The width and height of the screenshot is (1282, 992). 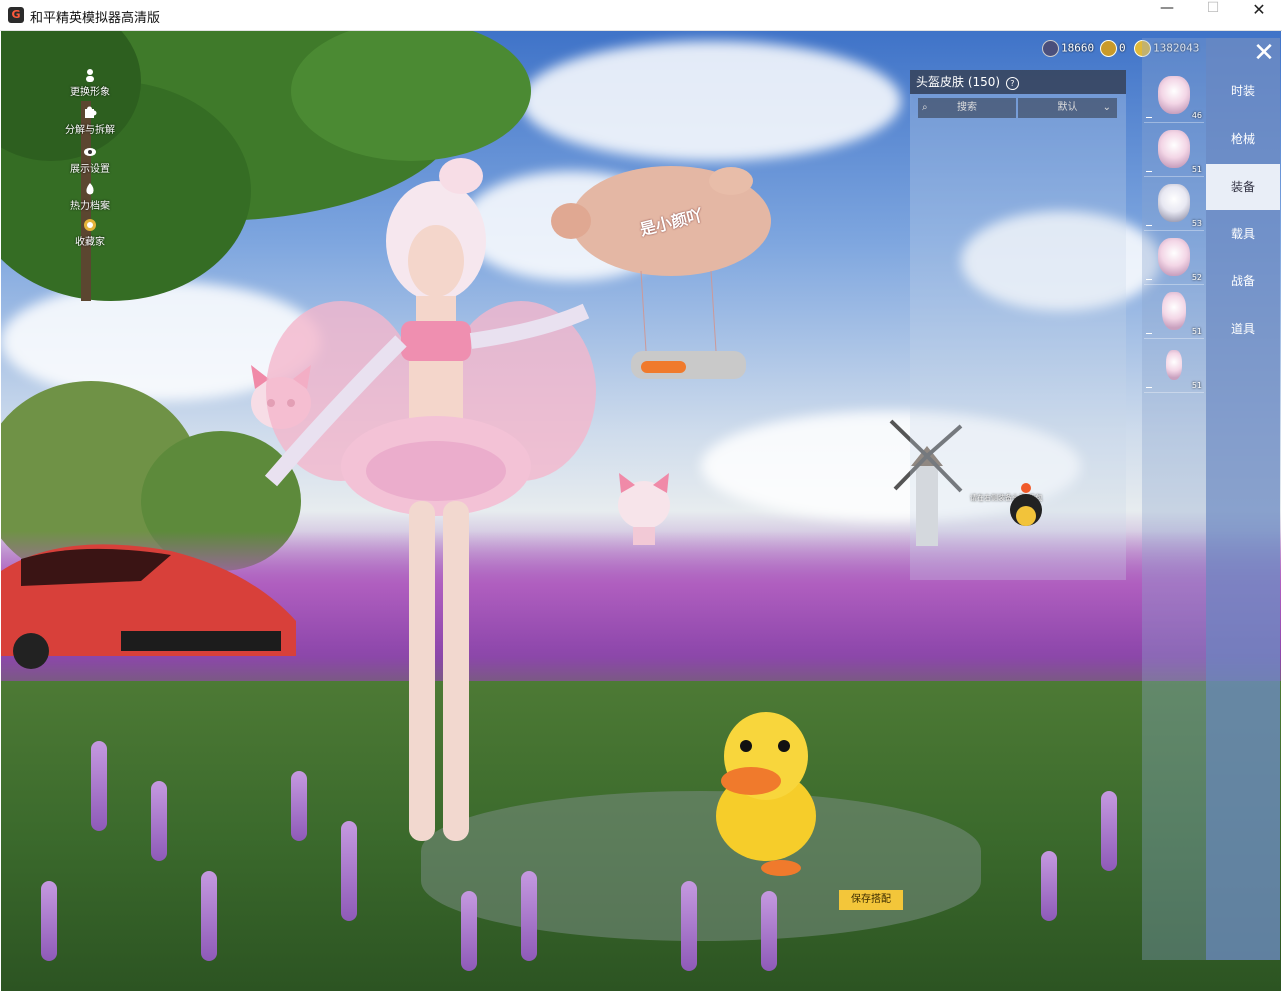 What do you see at coordinates (90, 152) in the screenshot?
I see `eye-icon` at bounding box center [90, 152].